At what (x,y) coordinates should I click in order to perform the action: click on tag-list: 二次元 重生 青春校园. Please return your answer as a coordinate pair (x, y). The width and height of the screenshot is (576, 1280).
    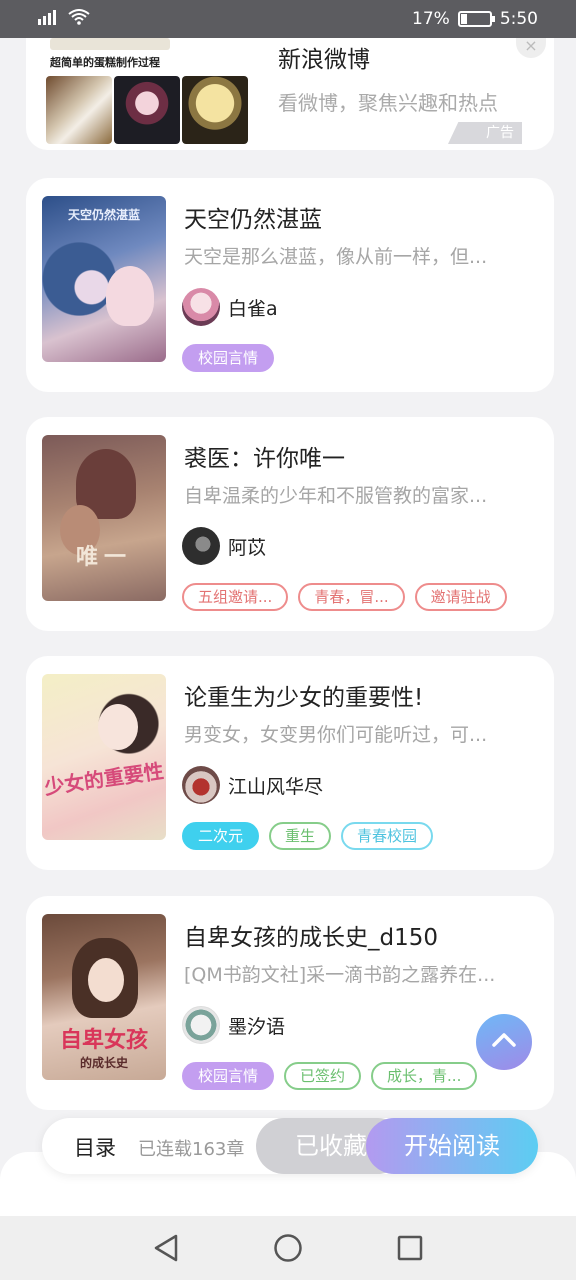
    Looking at the image, I should click on (308, 836).